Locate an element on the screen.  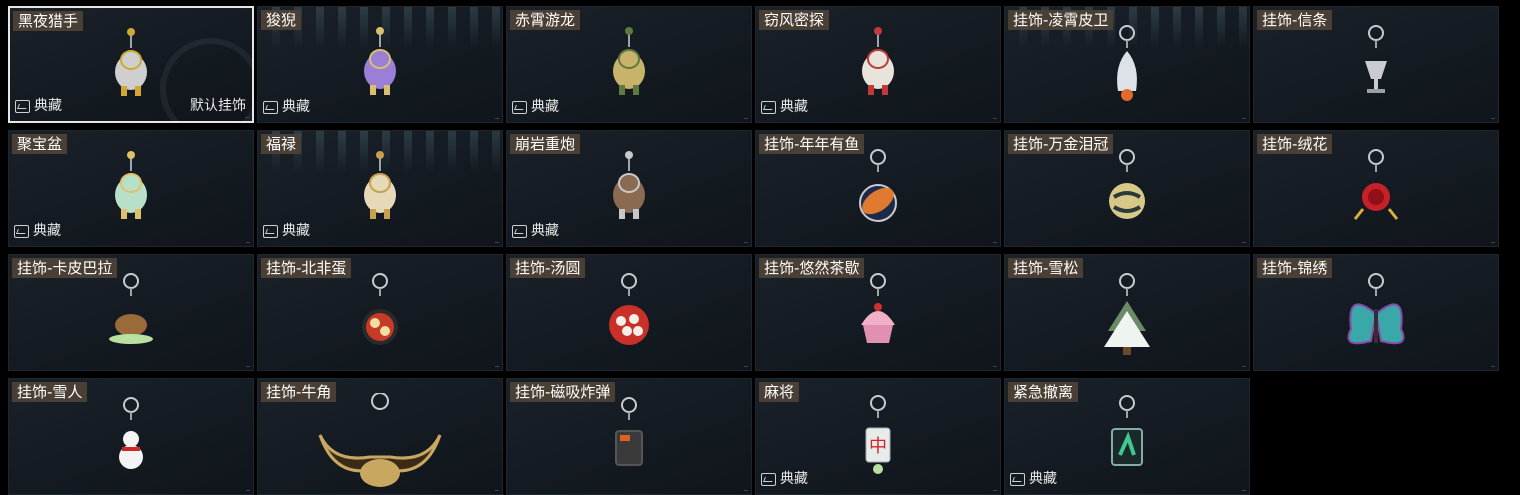
pendant-card: 赤霄游龙 典藏 is located at coordinates (629, 64).